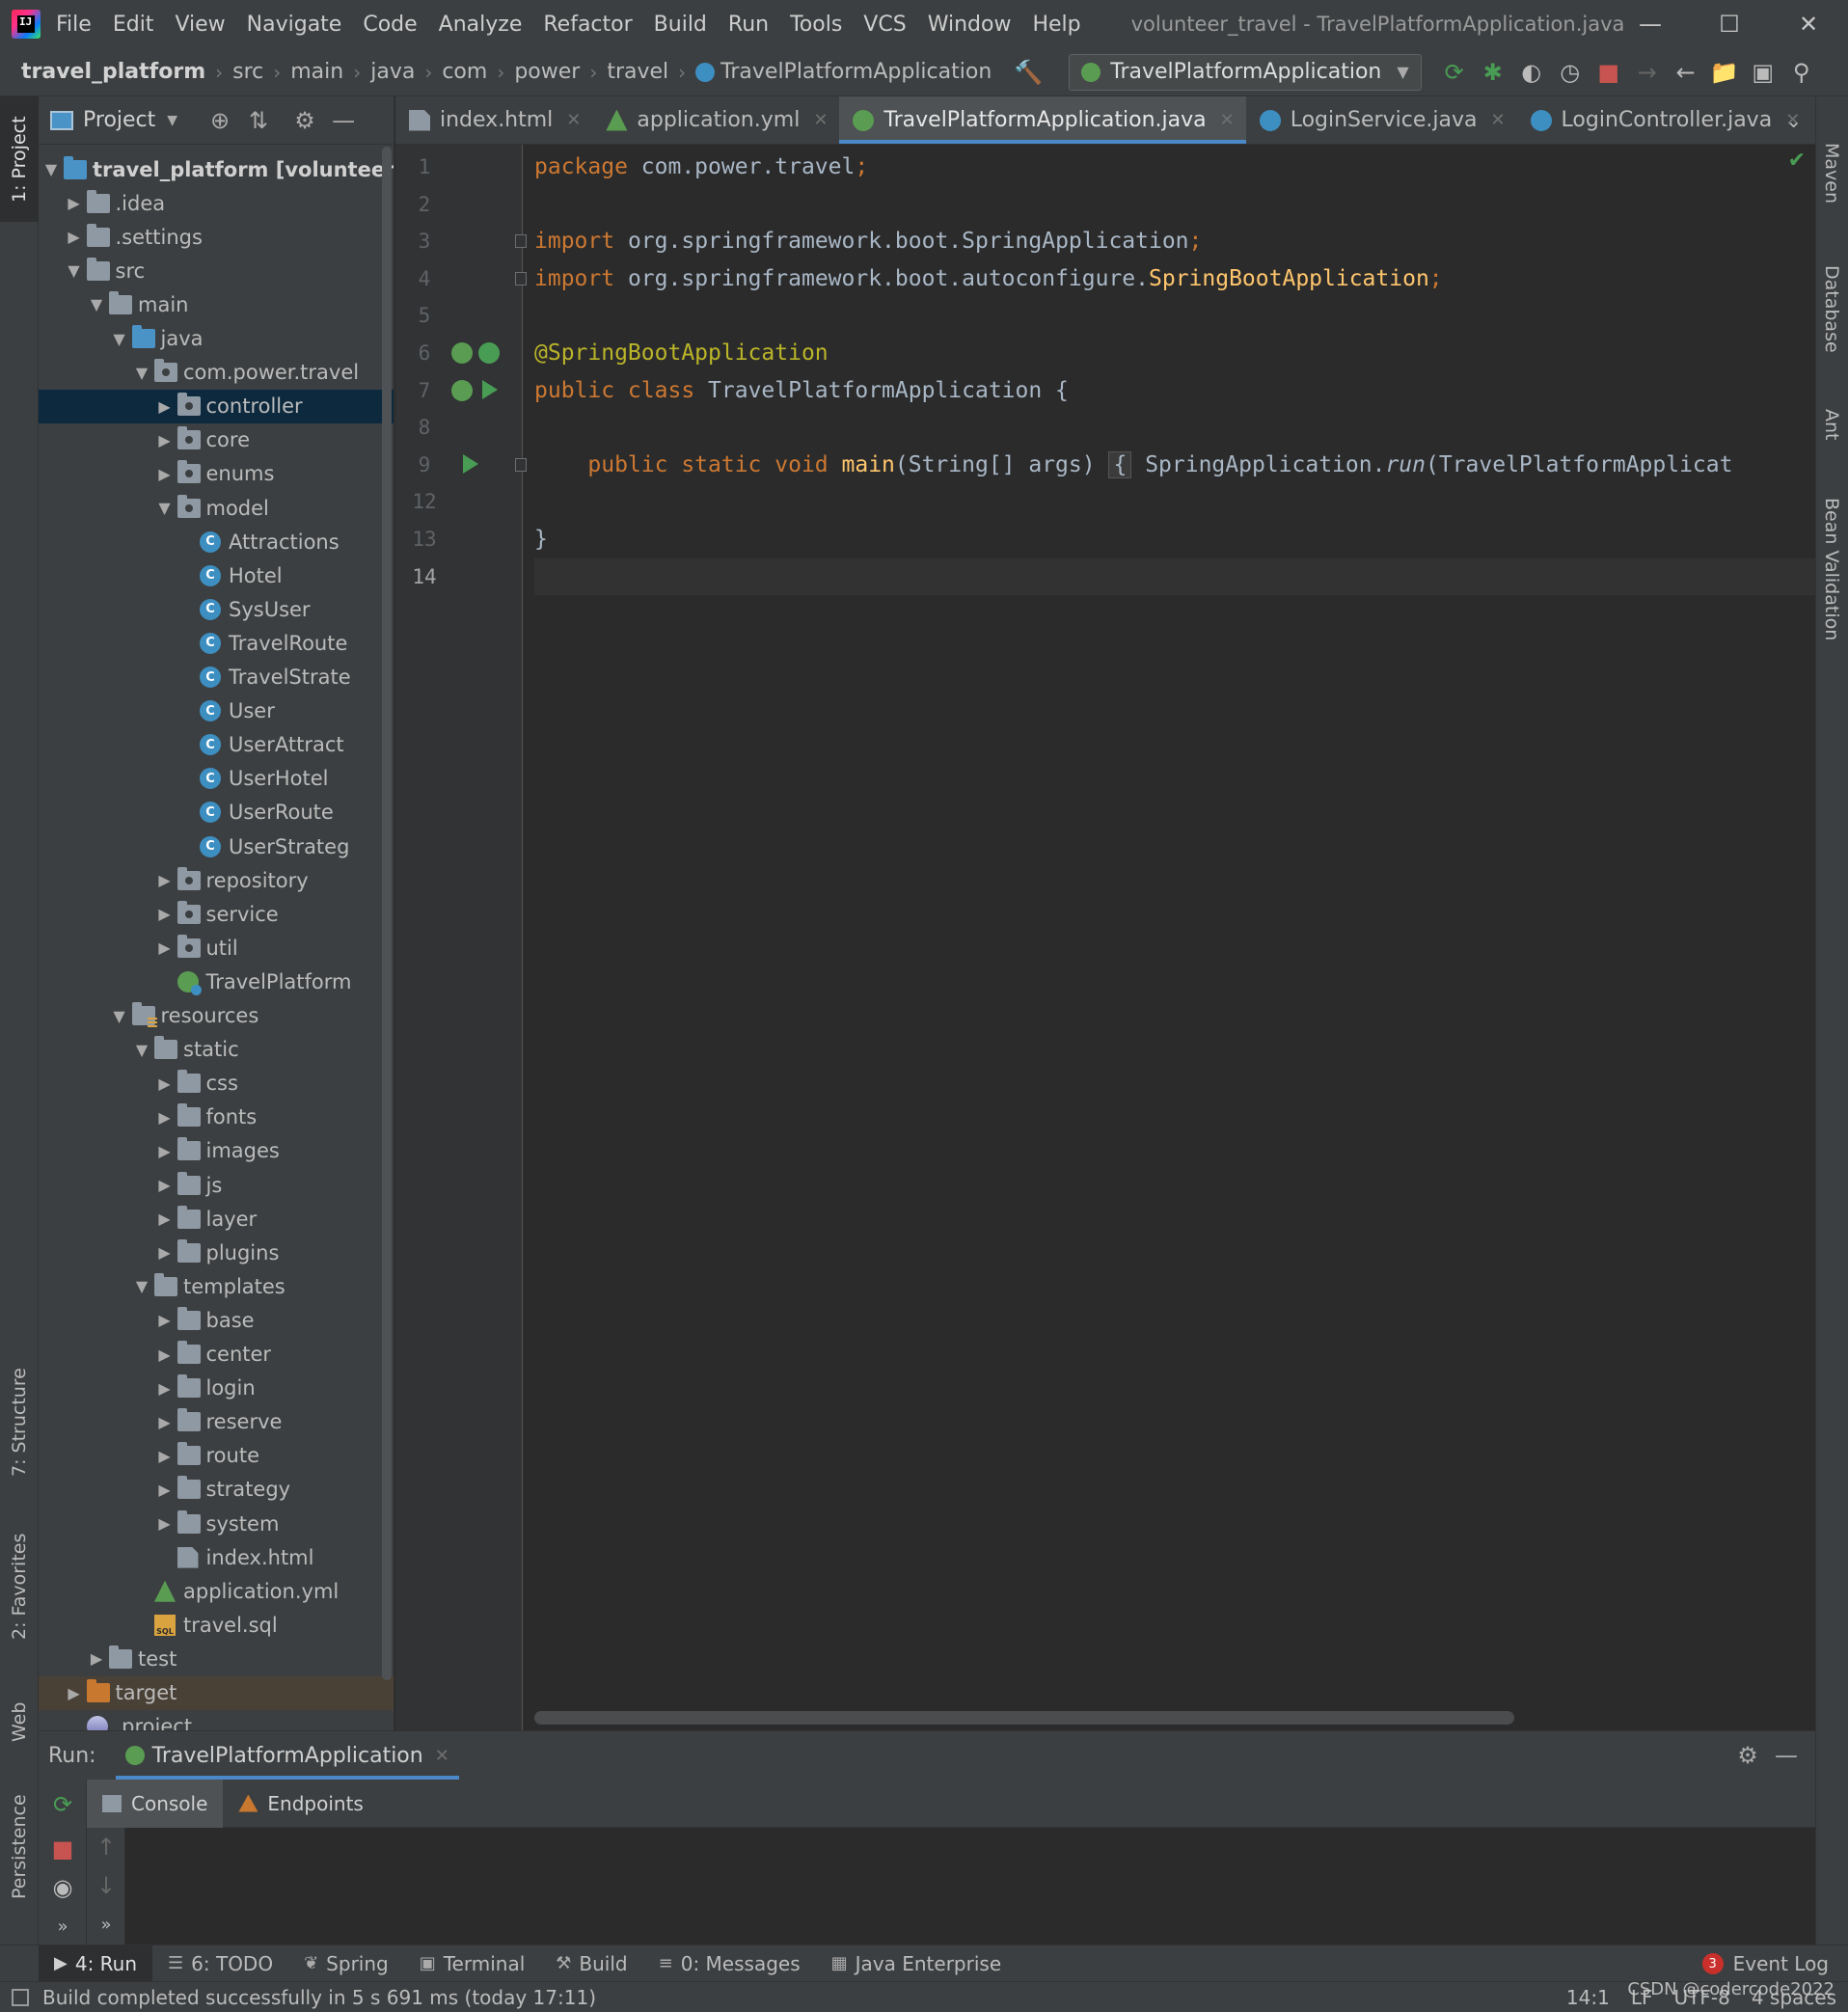 The height and width of the screenshot is (2012, 1848). What do you see at coordinates (216, 339) in the screenshot?
I see `tree-node-java: ▼ java` at bounding box center [216, 339].